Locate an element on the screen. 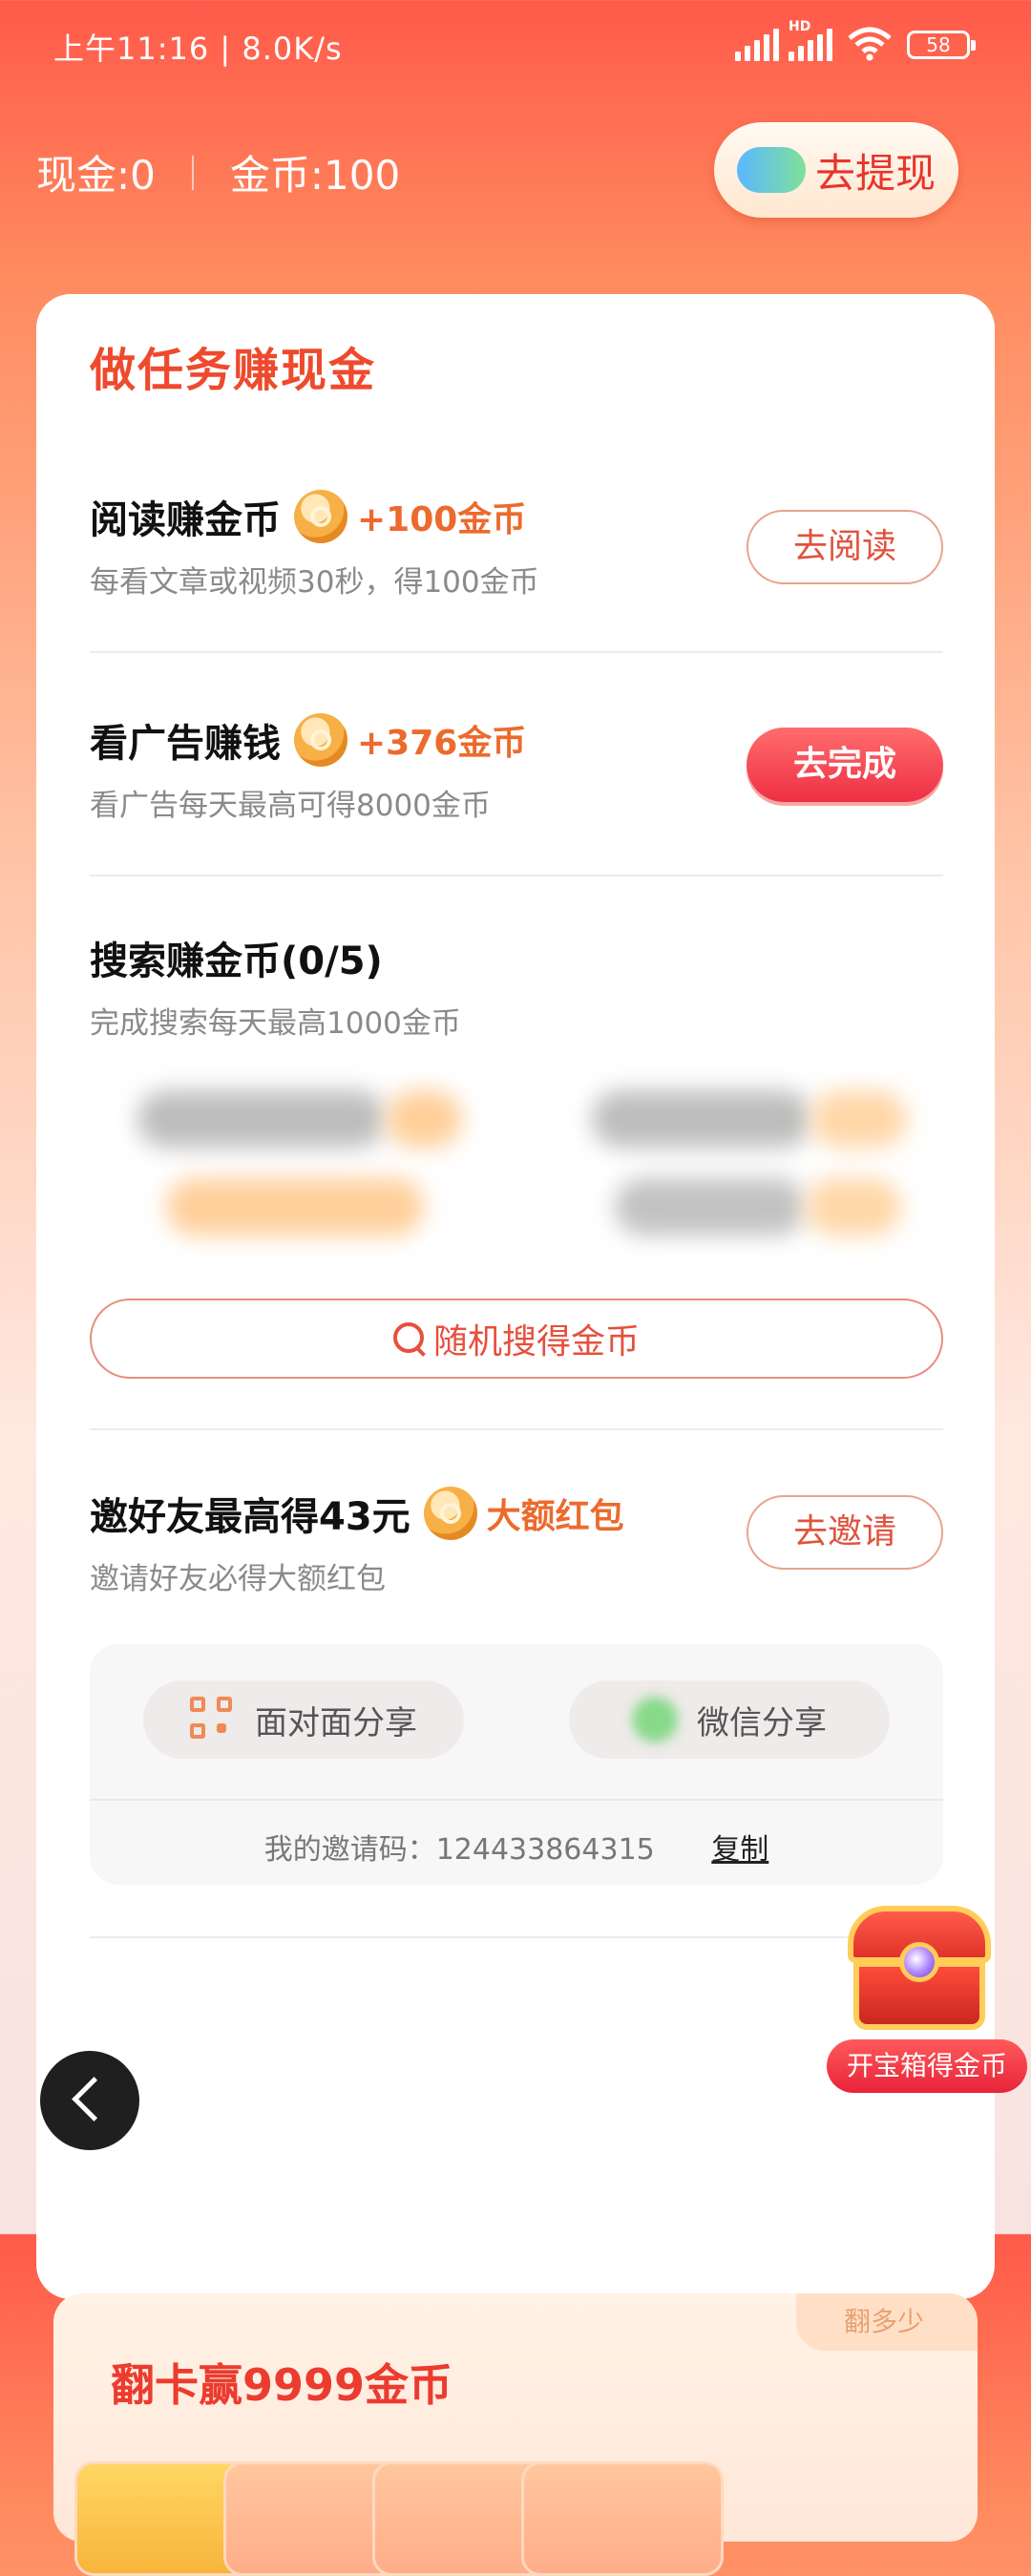 Image resolution: width=1031 pixels, height=2576 pixels. qr-code-icon is located at coordinates (213, 1719).